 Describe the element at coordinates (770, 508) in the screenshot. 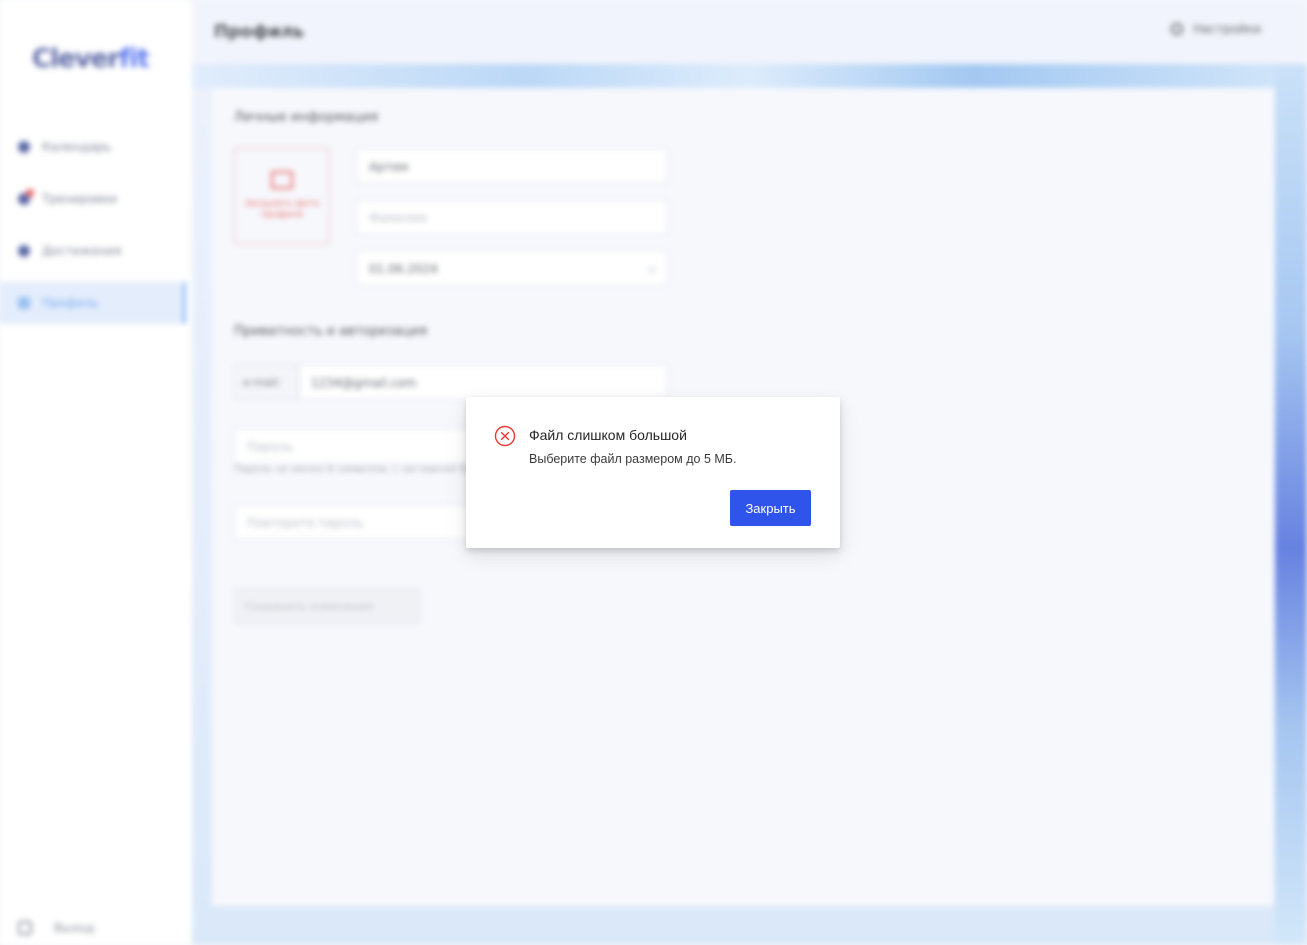

I see `close-button: Закрыть` at that location.